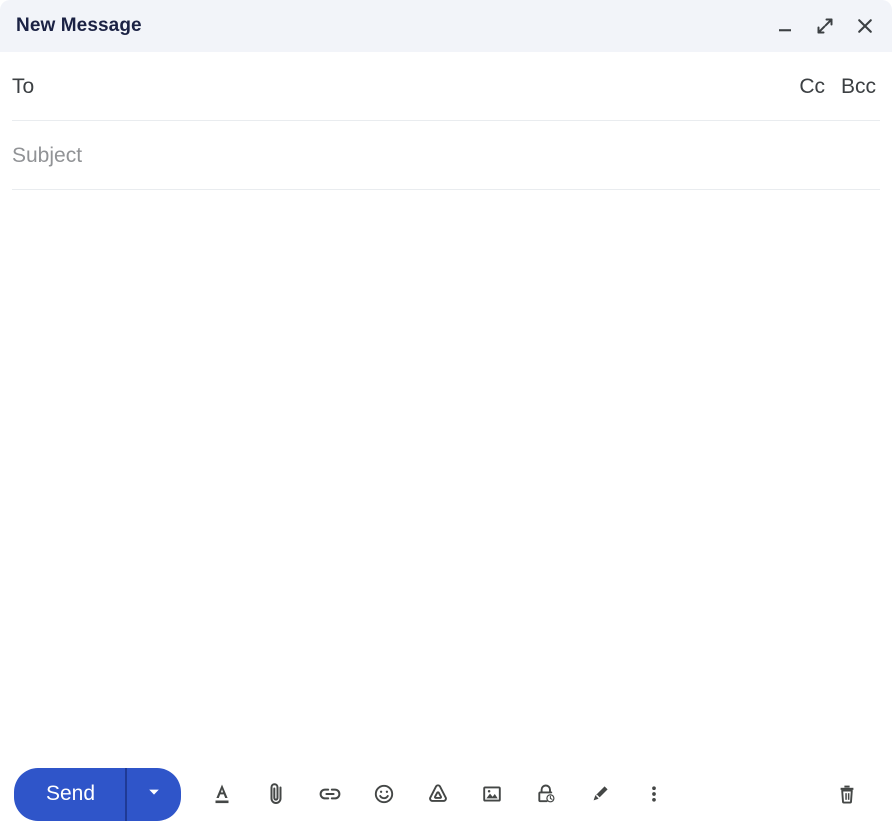 The height and width of the screenshot is (834, 892). I want to click on insert-photo-icon, so click(492, 794).